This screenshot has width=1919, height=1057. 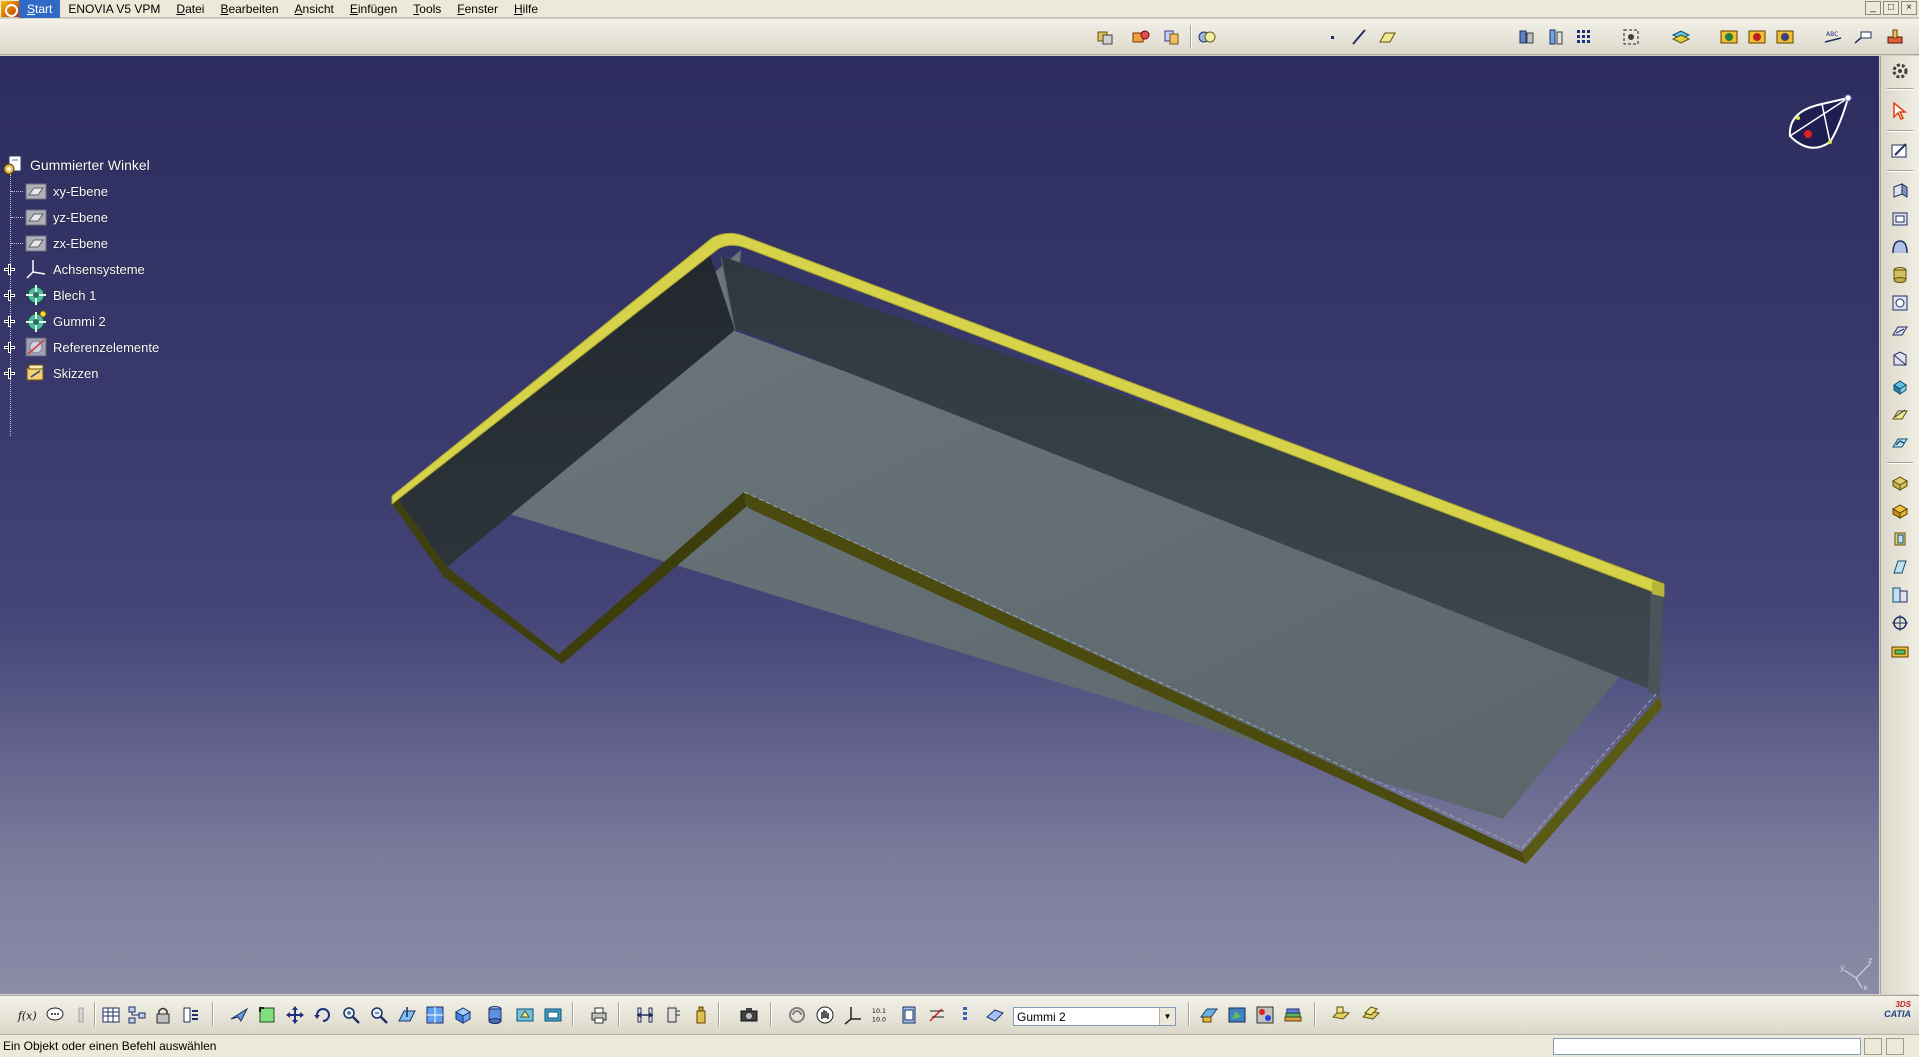 What do you see at coordinates (1900, 219) in the screenshot?
I see `flange-icon` at bounding box center [1900, 219].